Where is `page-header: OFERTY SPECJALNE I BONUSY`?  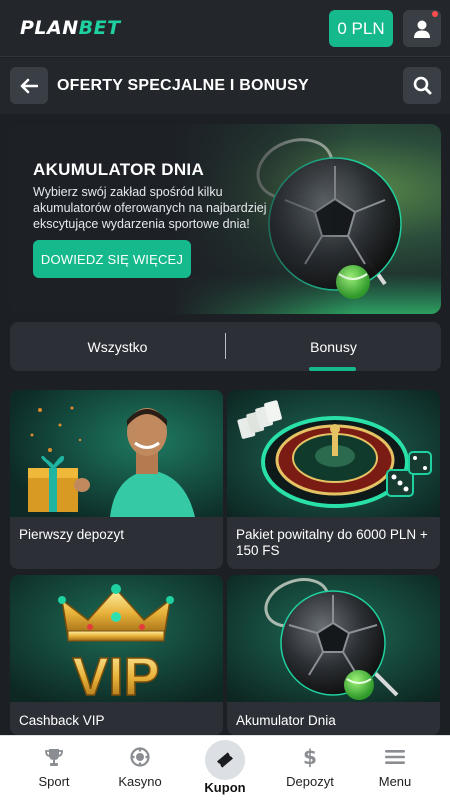
page-header: OFERTY SPECJALNE I BONUSY is located at coordinates (225, 86).